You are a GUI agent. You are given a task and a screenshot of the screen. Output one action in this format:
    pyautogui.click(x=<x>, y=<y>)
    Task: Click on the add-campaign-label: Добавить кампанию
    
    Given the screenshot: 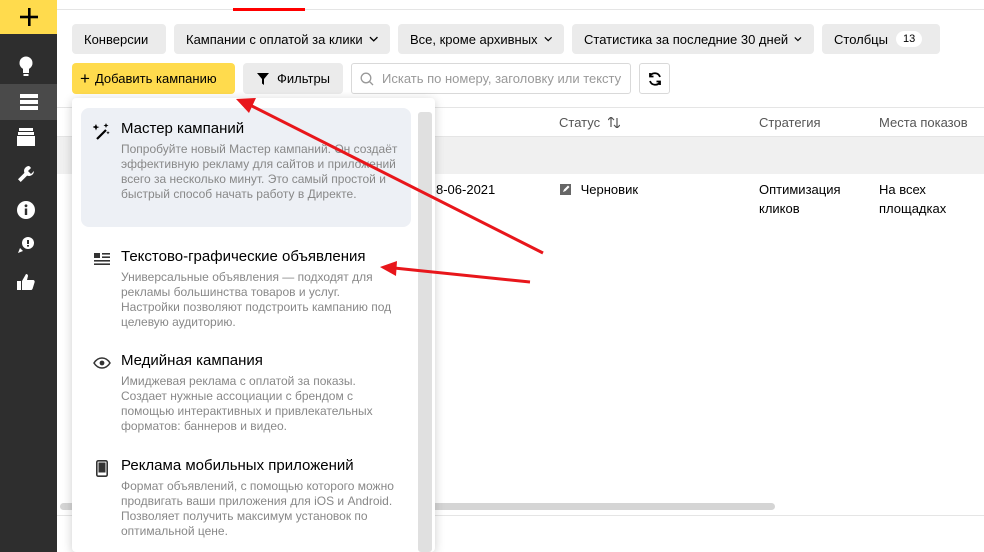 What is the action you would take?
    pyautogui.click(x=155, y=78)
    